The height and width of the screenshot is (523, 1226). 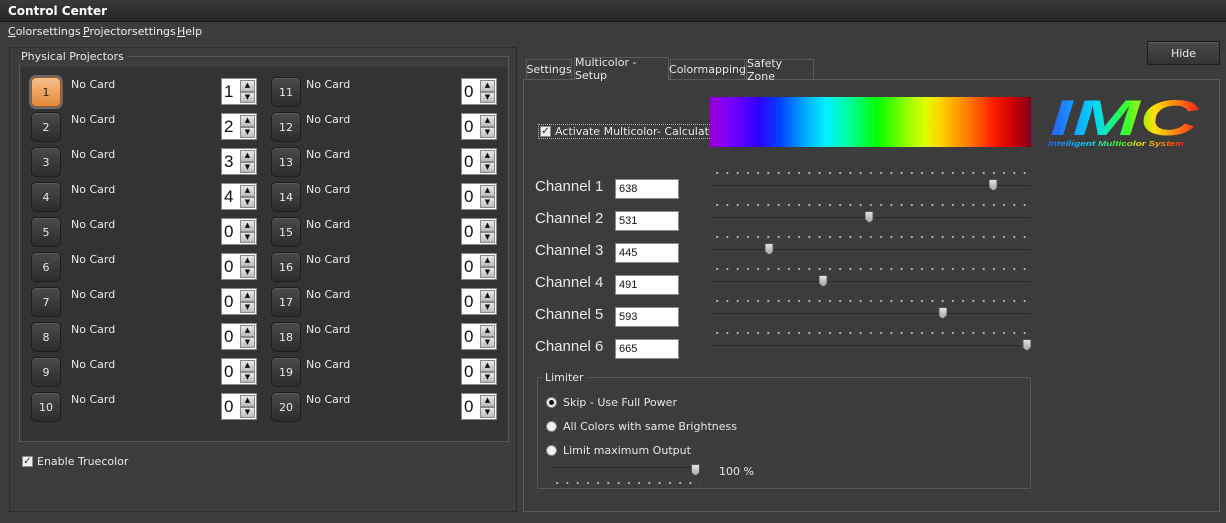 What do you see at coordinates (46, 232) in the screenshot?
I see `projector-button-5: 5` at bounding box center [46, 232].